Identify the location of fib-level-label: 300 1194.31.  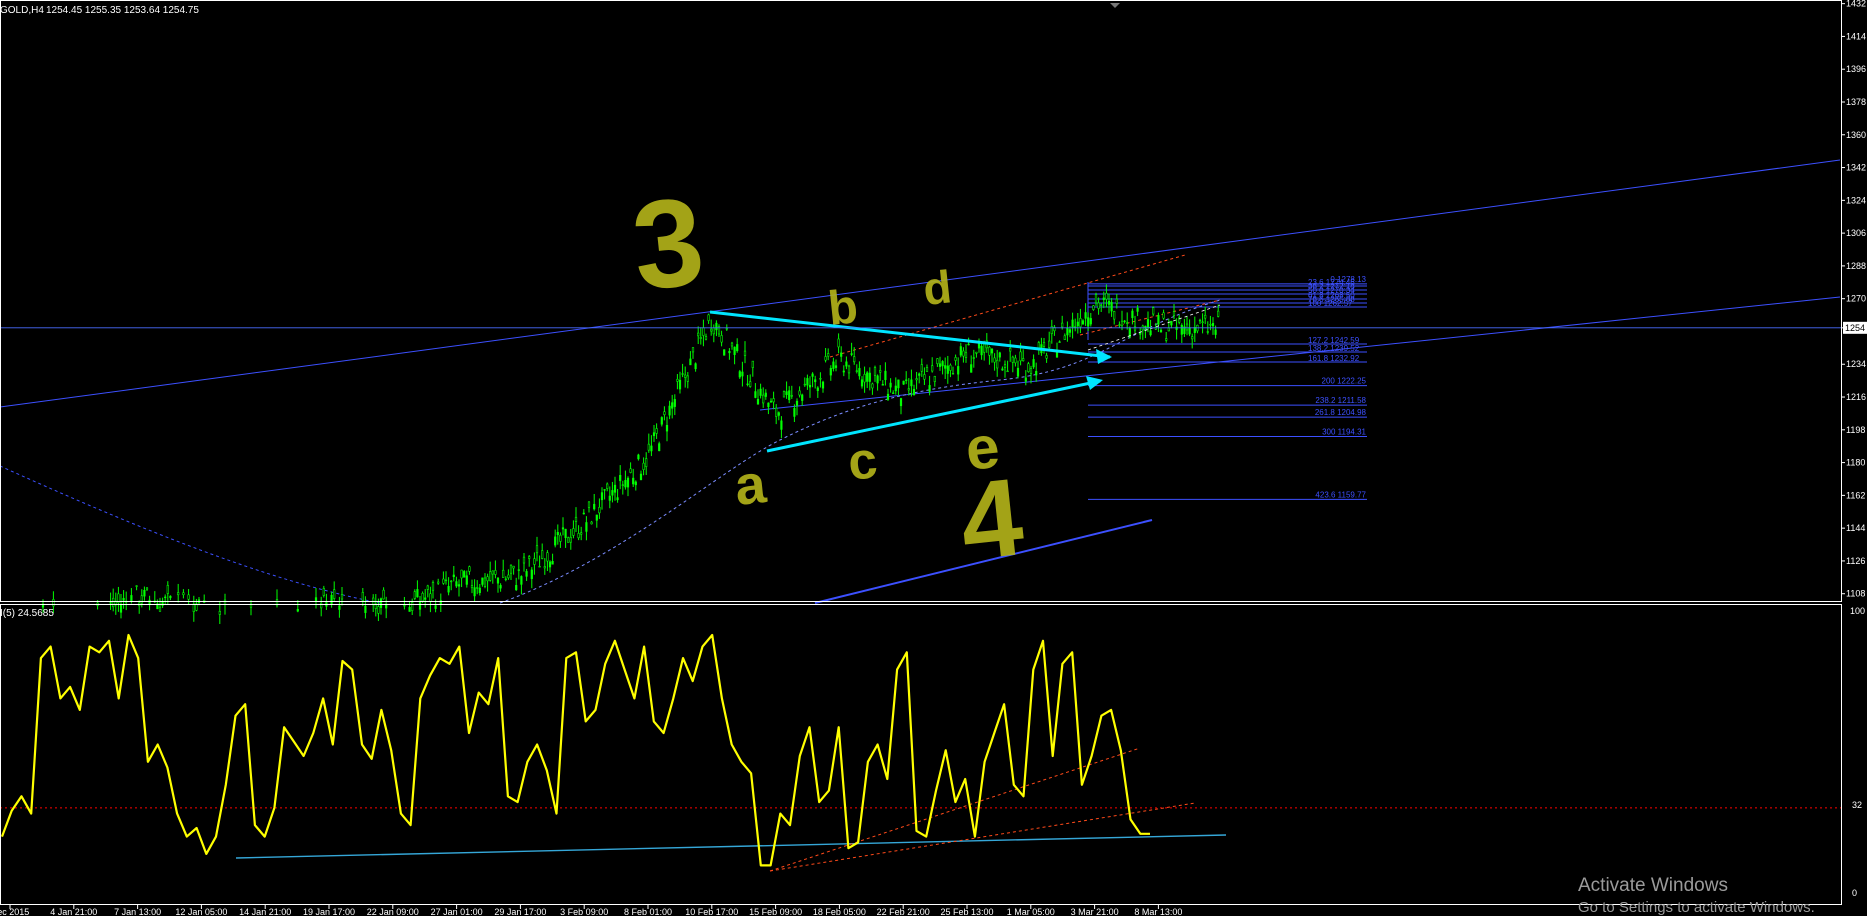
(1344, 432).